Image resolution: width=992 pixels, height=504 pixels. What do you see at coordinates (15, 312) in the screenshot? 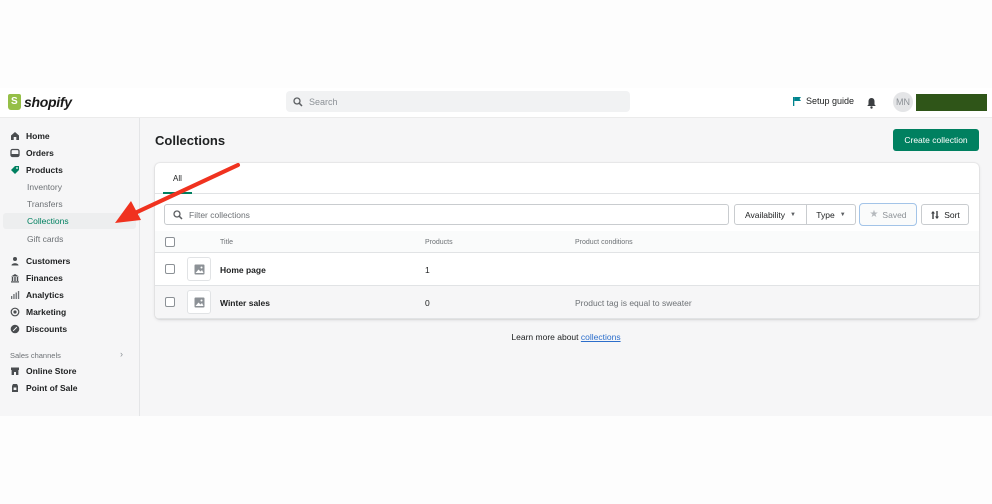
I see `target-icon` at bounding box center [15, 312].